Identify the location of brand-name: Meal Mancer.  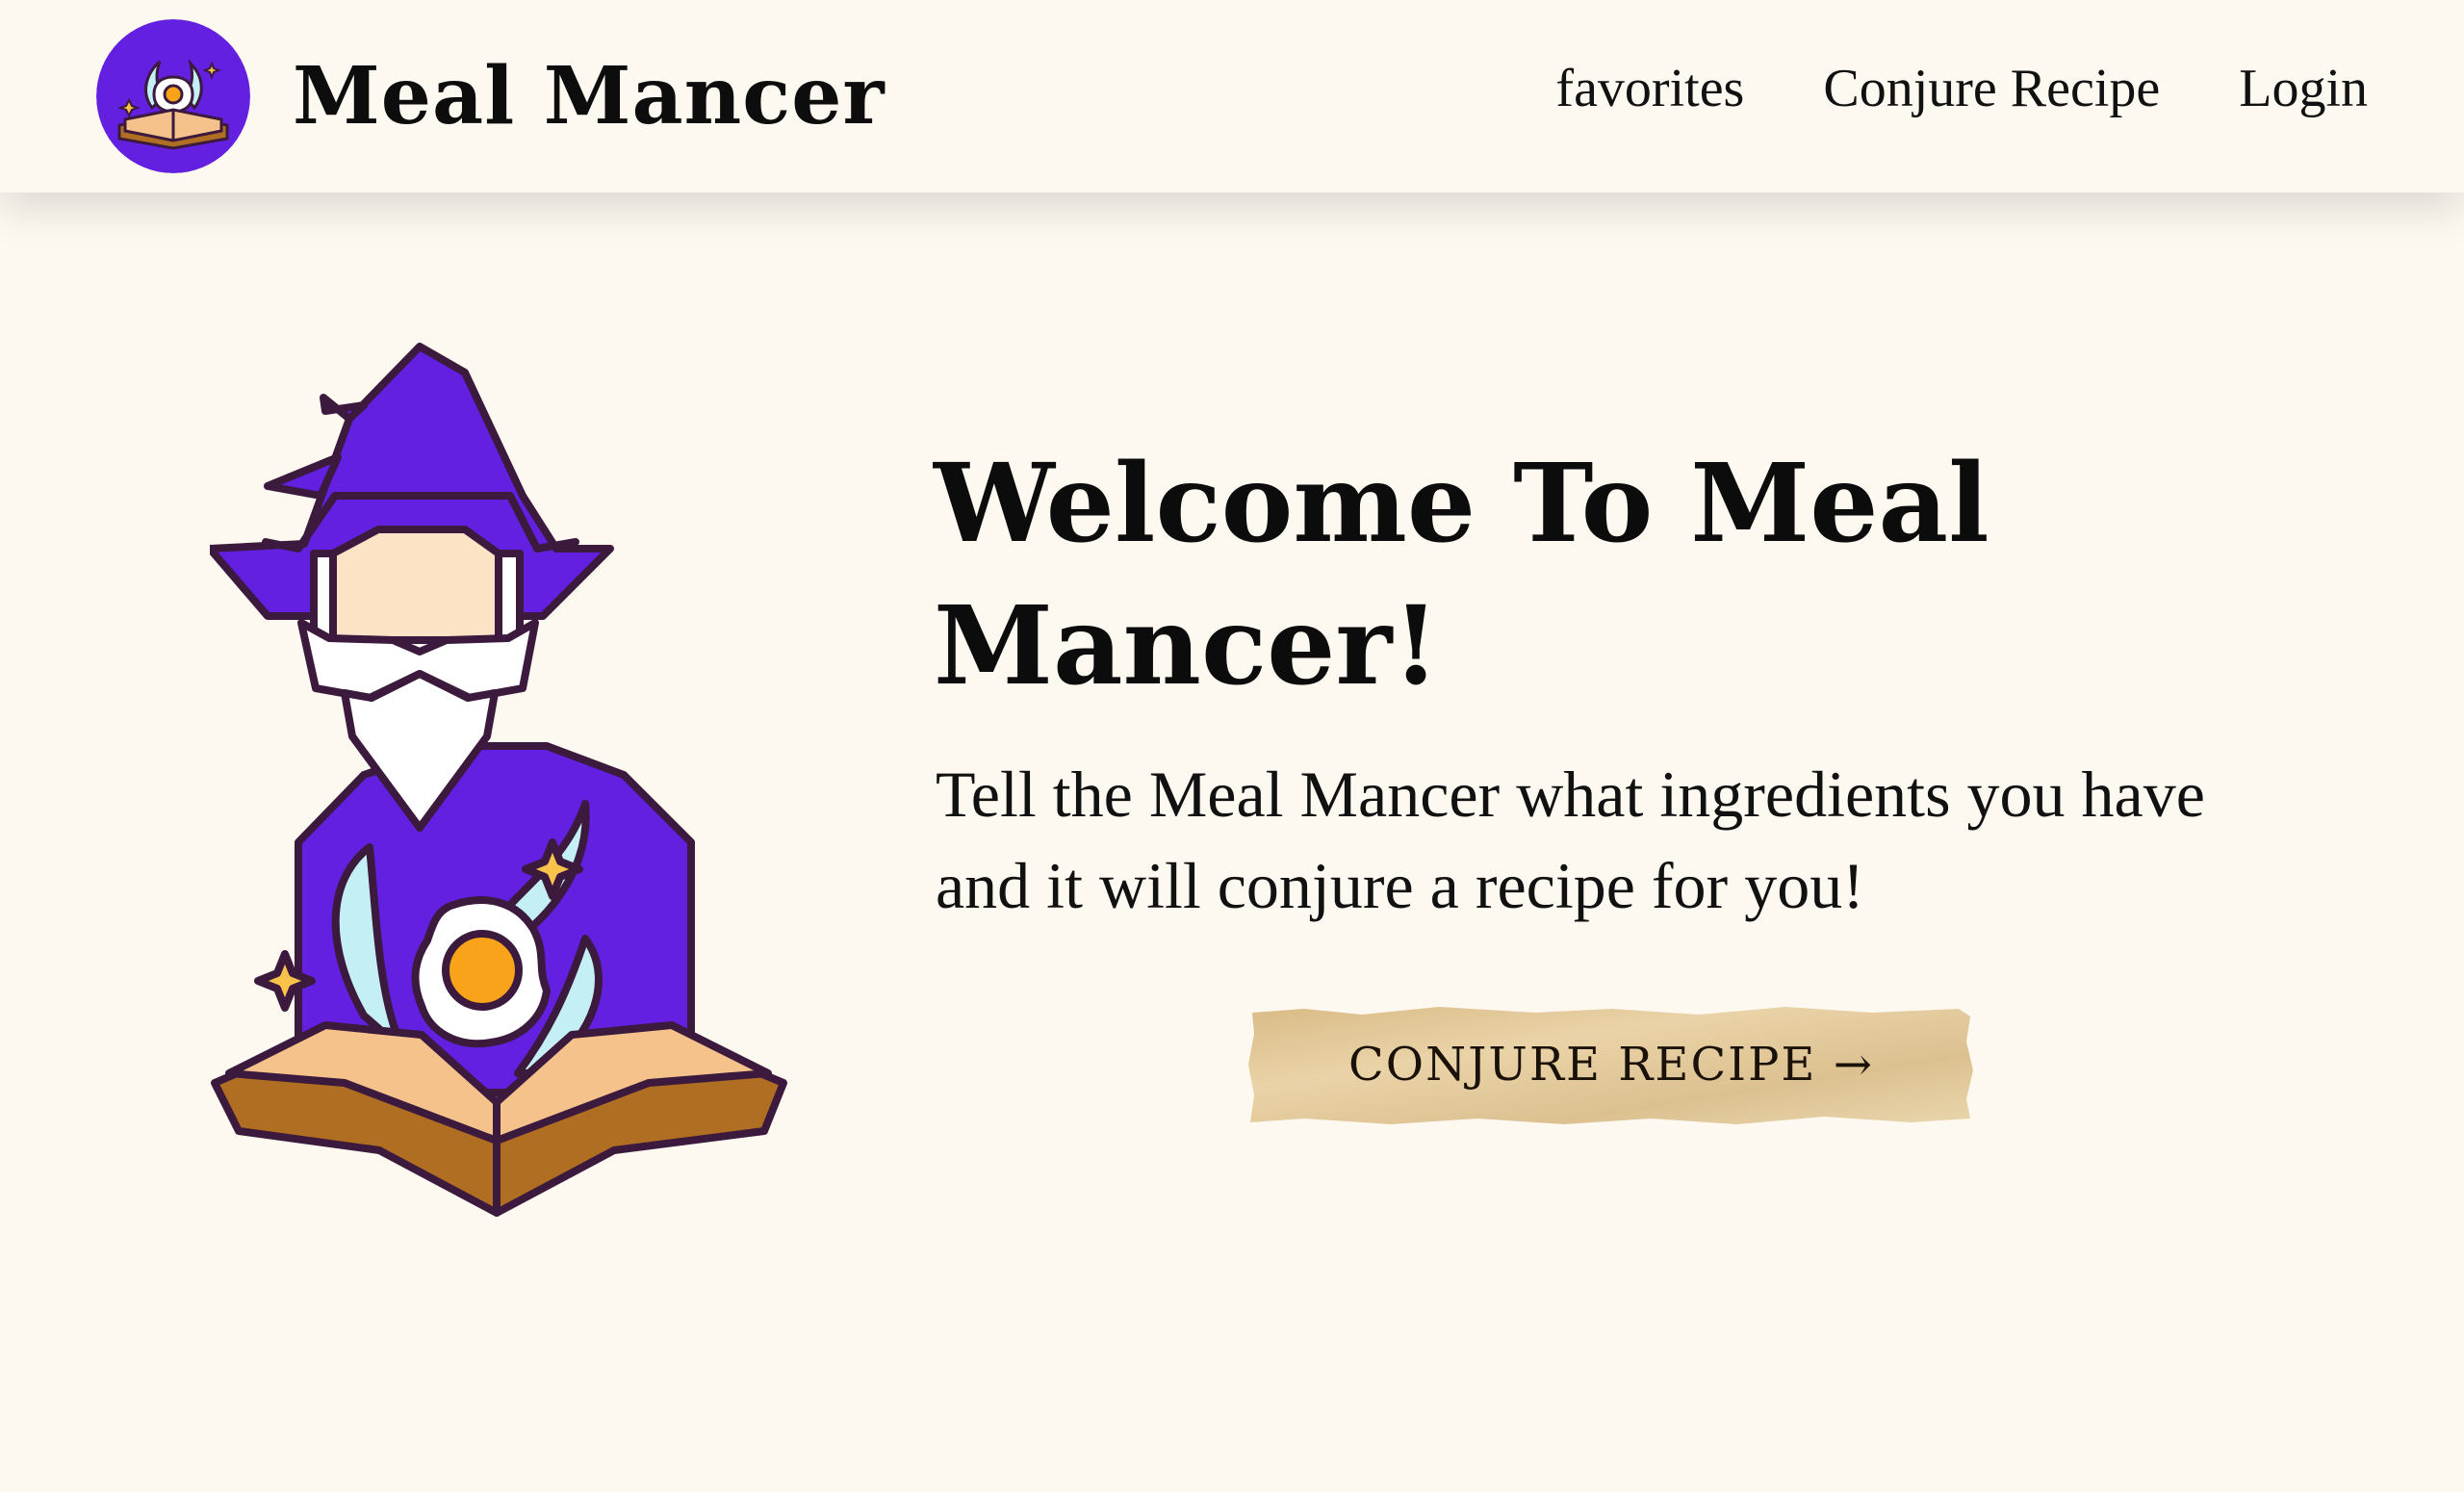
(589, 96).